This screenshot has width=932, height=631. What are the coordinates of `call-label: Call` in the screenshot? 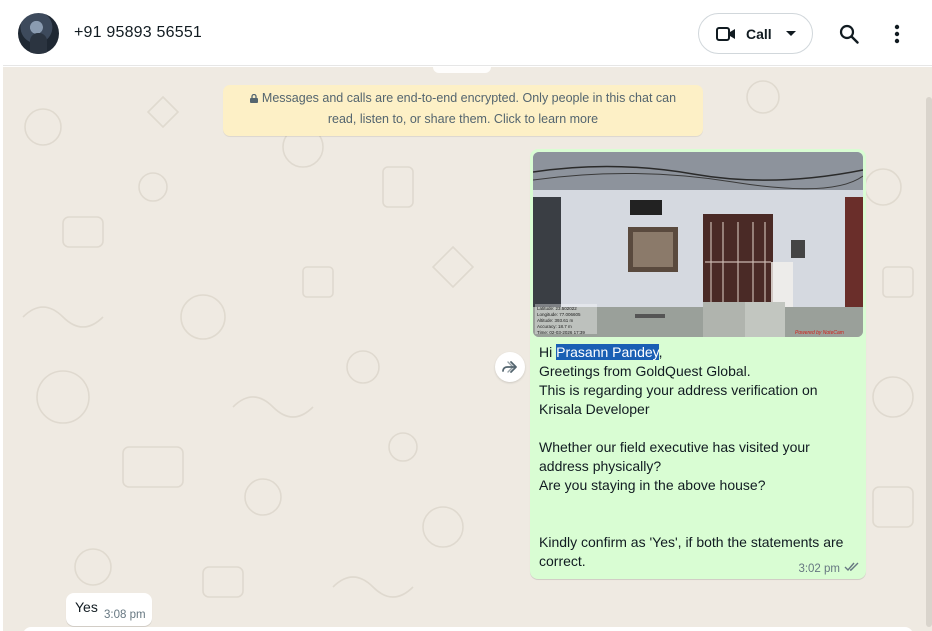 It's located at (759, 33).